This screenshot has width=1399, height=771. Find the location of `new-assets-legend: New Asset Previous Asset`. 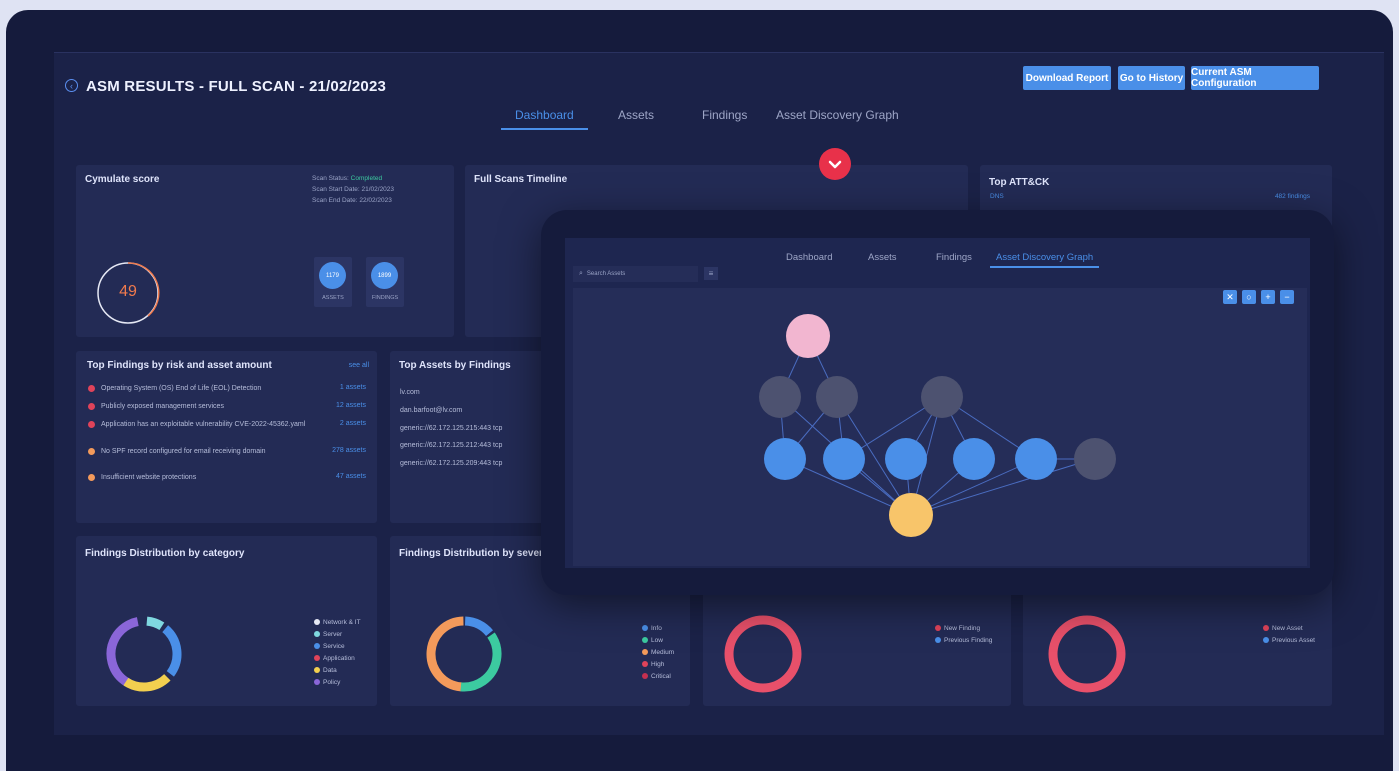

new-assets-legend: New Asset Previous Asset is located at coordinates (1289, 634).